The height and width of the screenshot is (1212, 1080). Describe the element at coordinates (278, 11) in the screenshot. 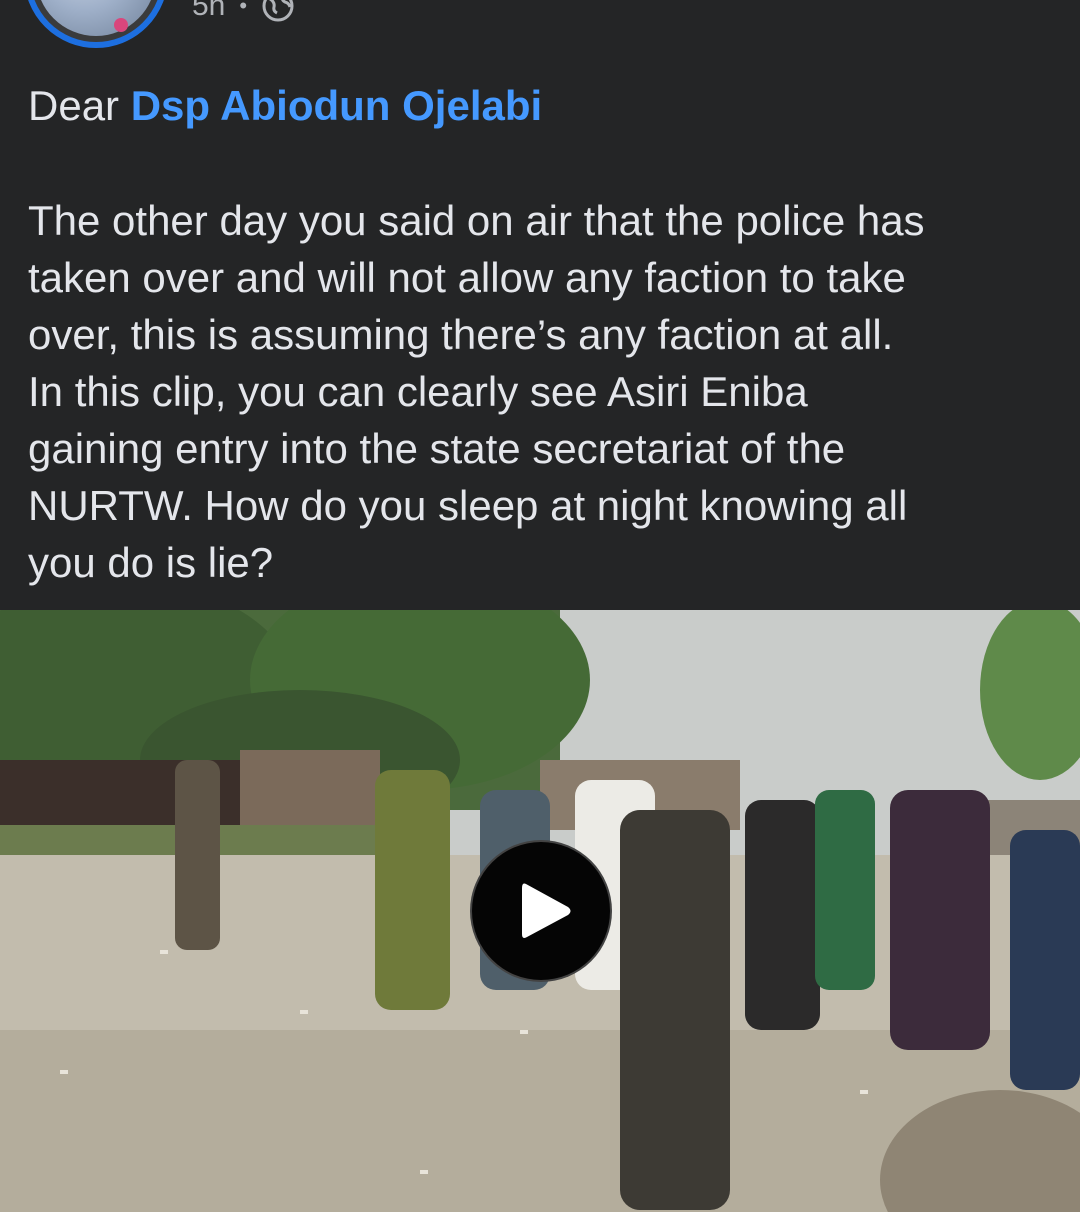

I see `globe-icon` at that location.